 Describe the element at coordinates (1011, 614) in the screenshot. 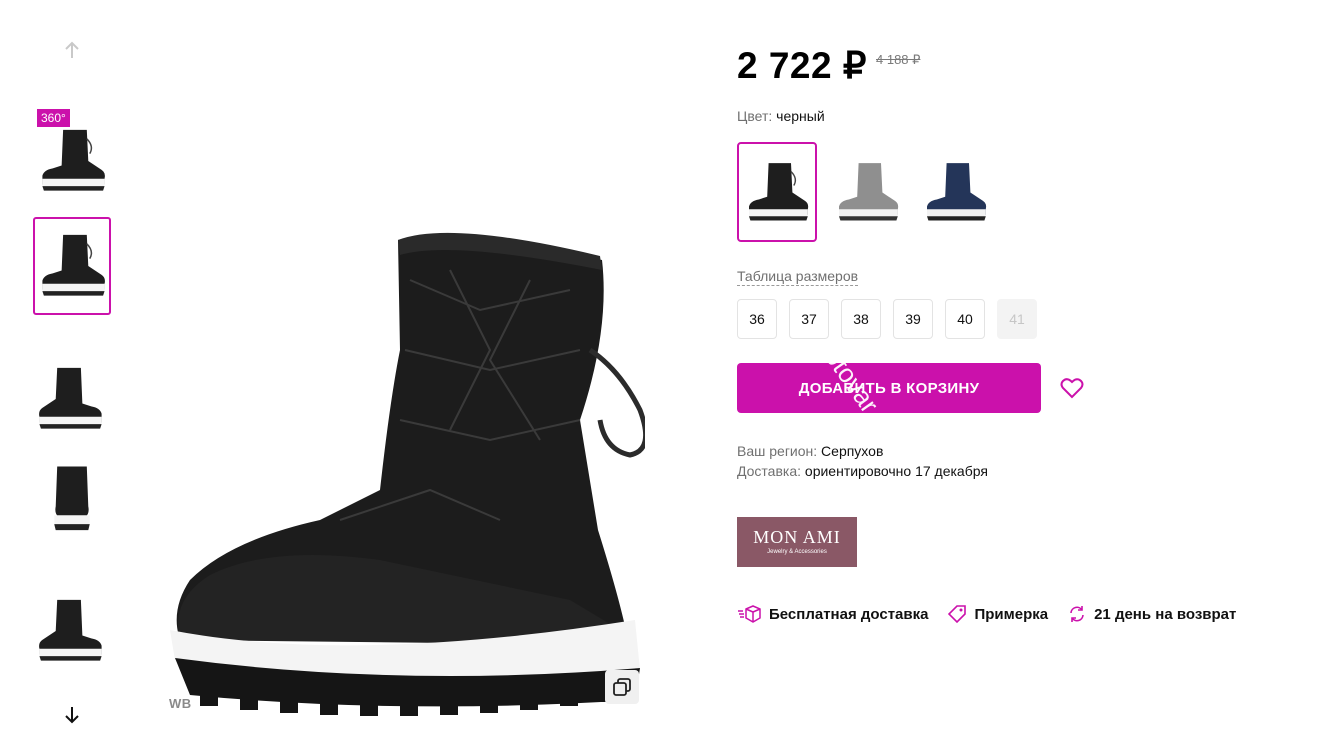

I see `feature-label: Примерка` at that location.